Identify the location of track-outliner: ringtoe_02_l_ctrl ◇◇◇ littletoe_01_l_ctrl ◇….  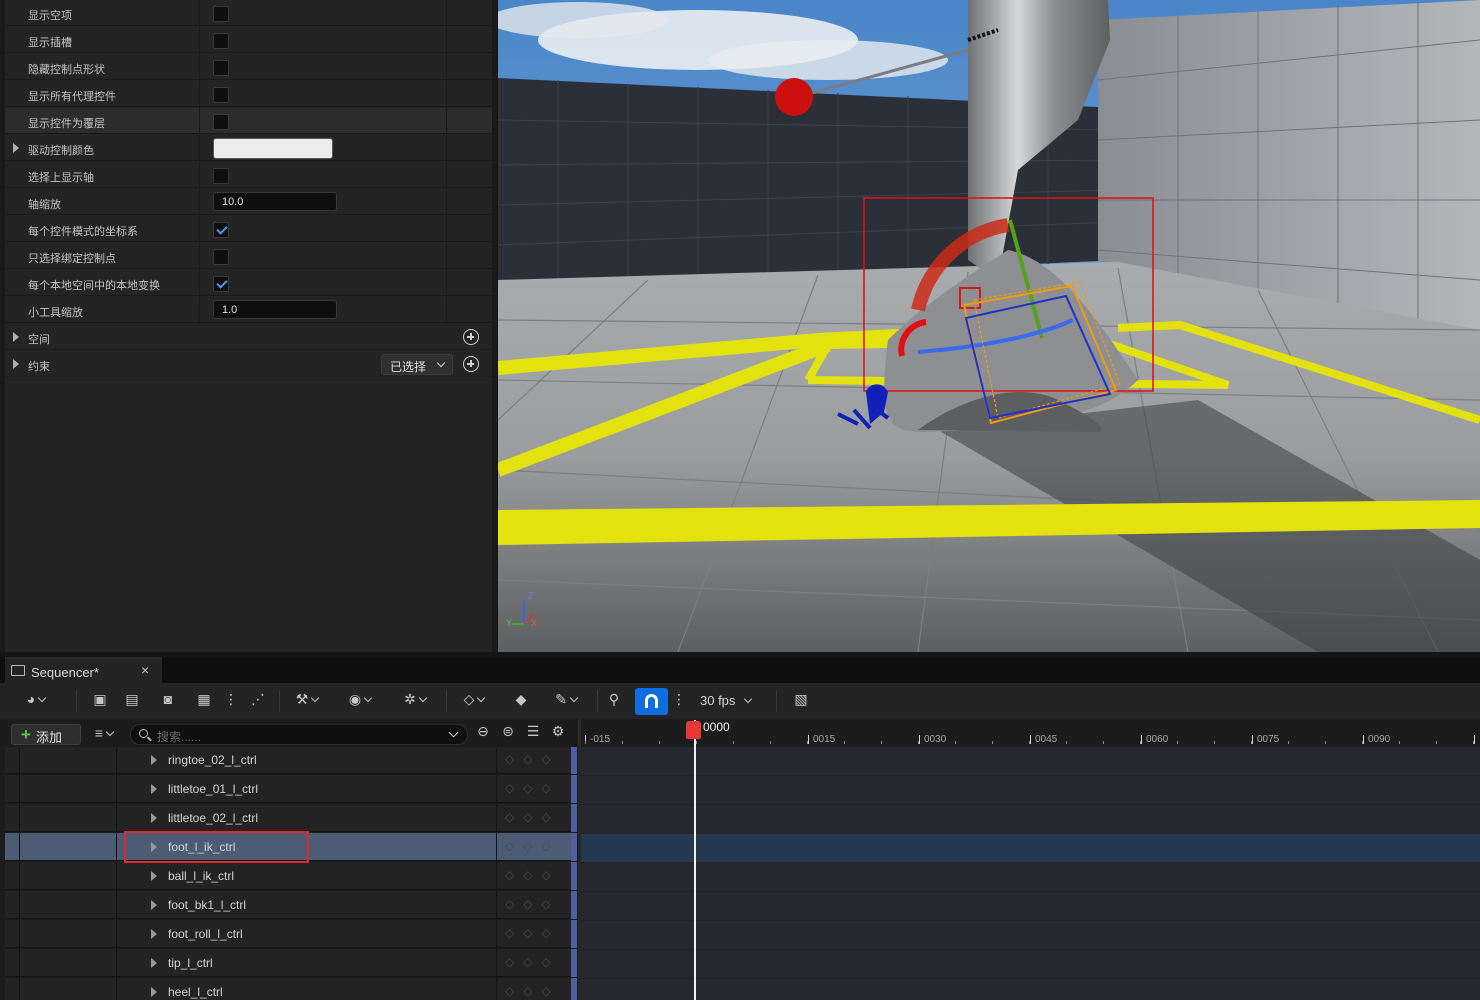
(289, 873).